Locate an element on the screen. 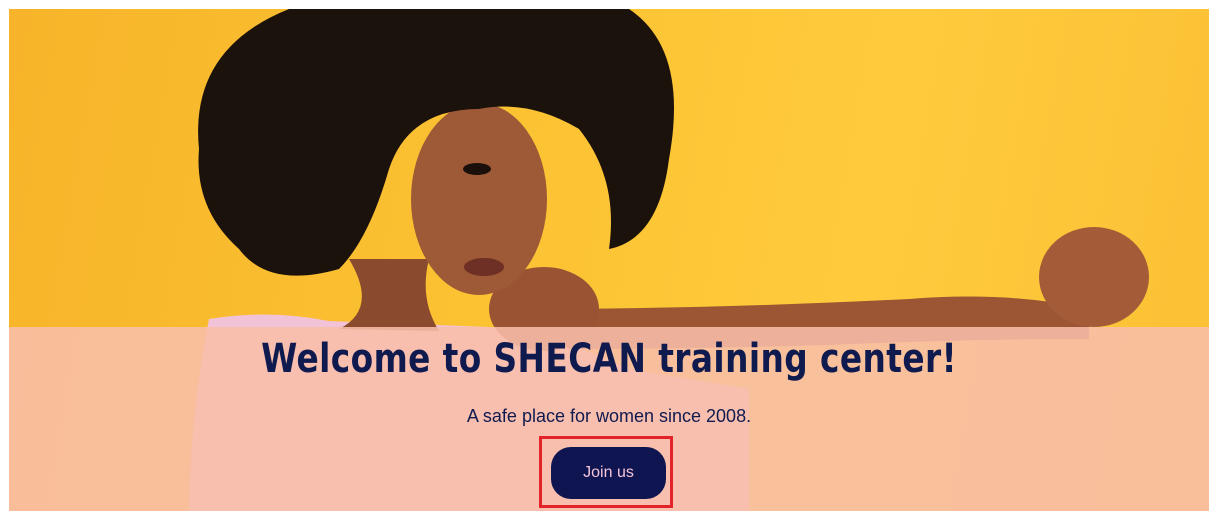 The width and height of the screenshot is (1225, 520). neck-shape is located at coordinates (389, 295).